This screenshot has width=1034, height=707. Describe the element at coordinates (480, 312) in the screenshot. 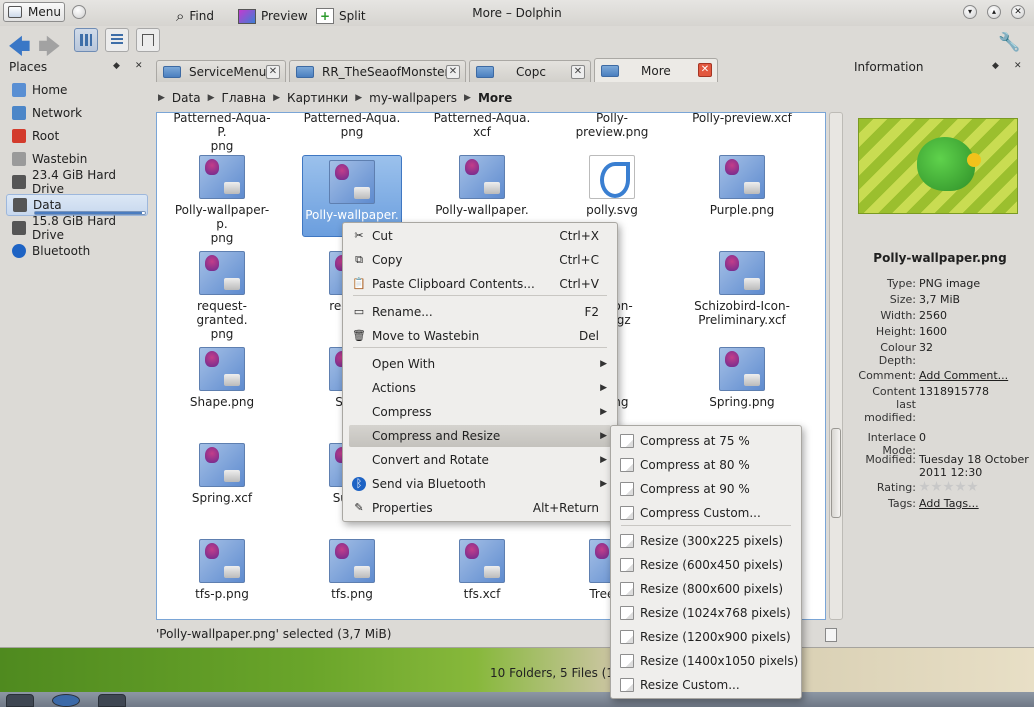

I see `menu-item-rename: ▭ Rename... F2` at that location.